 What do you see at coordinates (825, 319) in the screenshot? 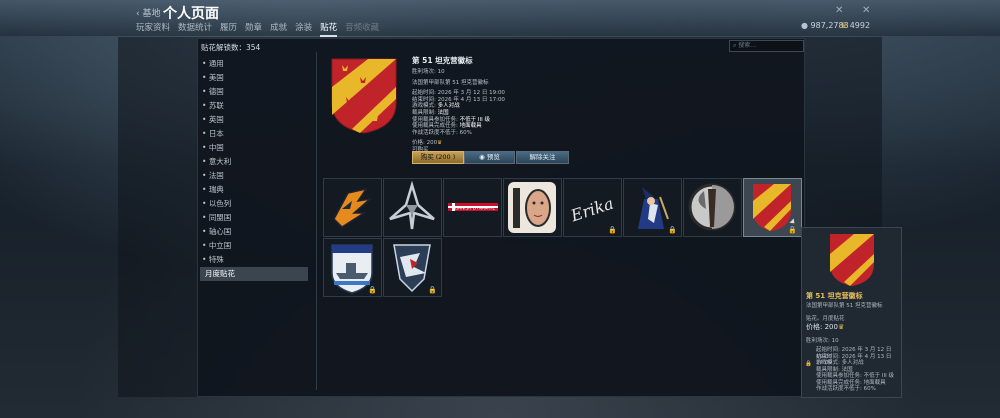
I see `tooltip-category: 贴花。月度贴花` at bounding box center [825, 319].